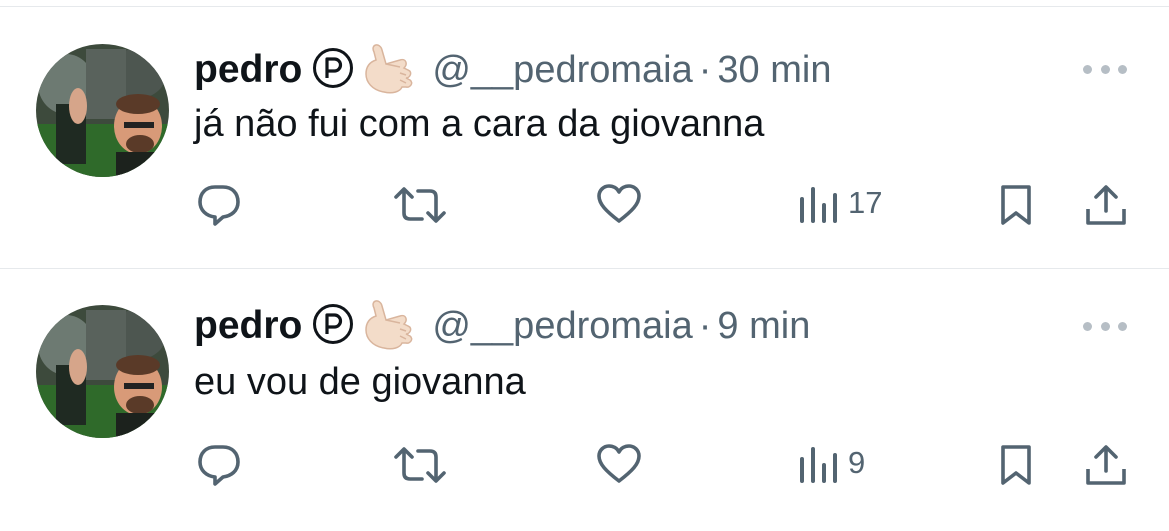  What do you see at coordinates (763, 326) in the screenshot?
I see `timestamp: 9 min` at bounding box center [763, 326].